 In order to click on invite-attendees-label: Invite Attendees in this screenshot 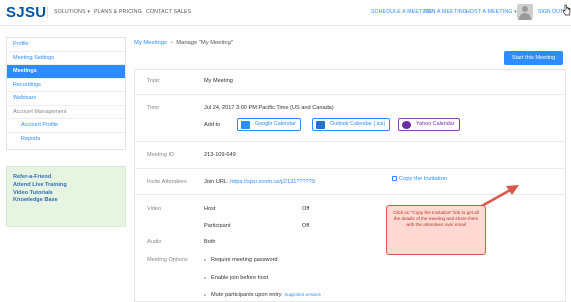, I will do `click(167, 182)`.